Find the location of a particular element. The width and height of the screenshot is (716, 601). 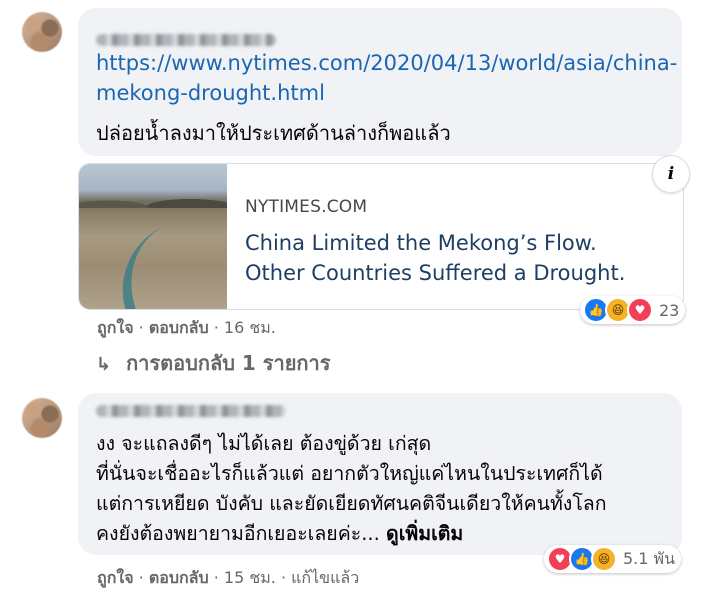

article-thumbnail is located at coordinates (182, 236).